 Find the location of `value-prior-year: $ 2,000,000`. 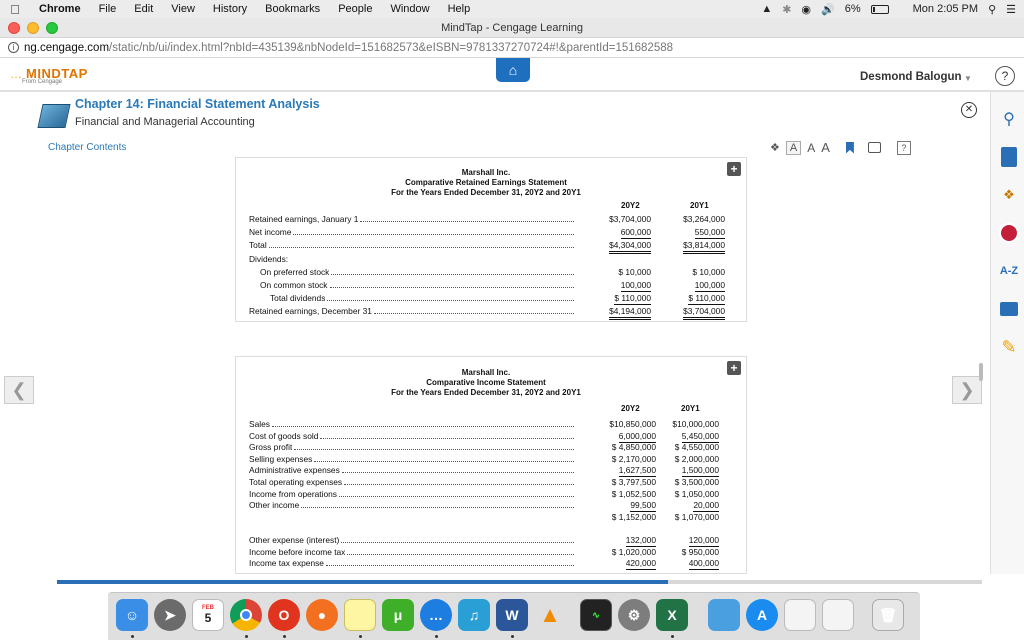

value-prior-year: $ 2,000,000 is located at coordinates (696, 458).